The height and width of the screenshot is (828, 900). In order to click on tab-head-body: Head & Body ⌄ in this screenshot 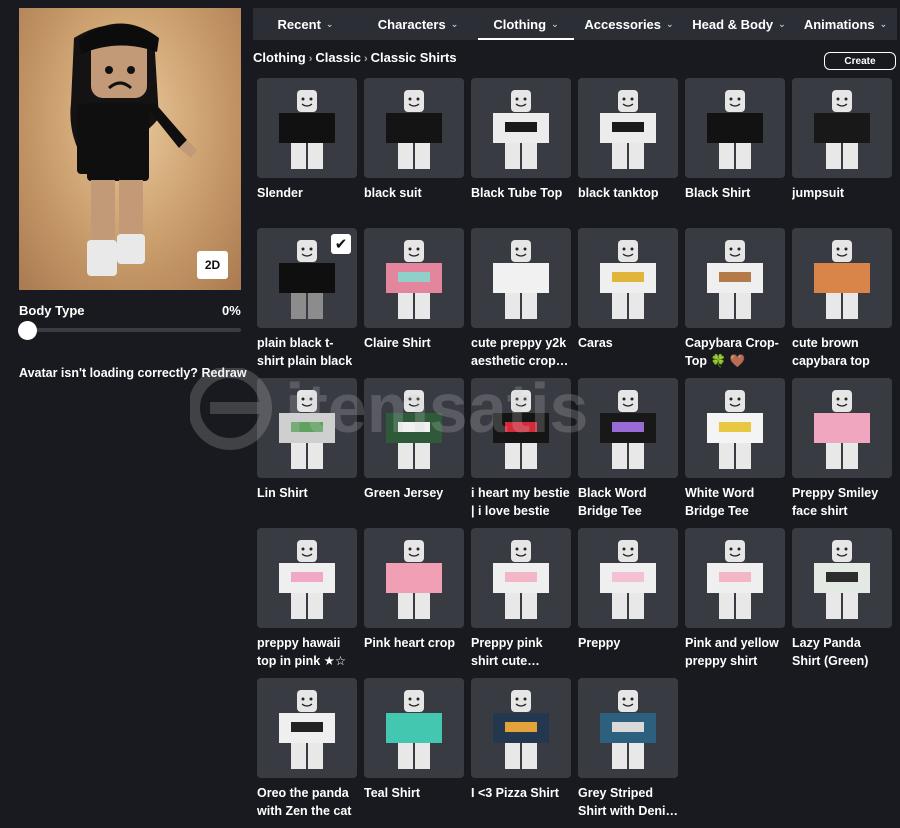, I will do `click(739, 24)`.